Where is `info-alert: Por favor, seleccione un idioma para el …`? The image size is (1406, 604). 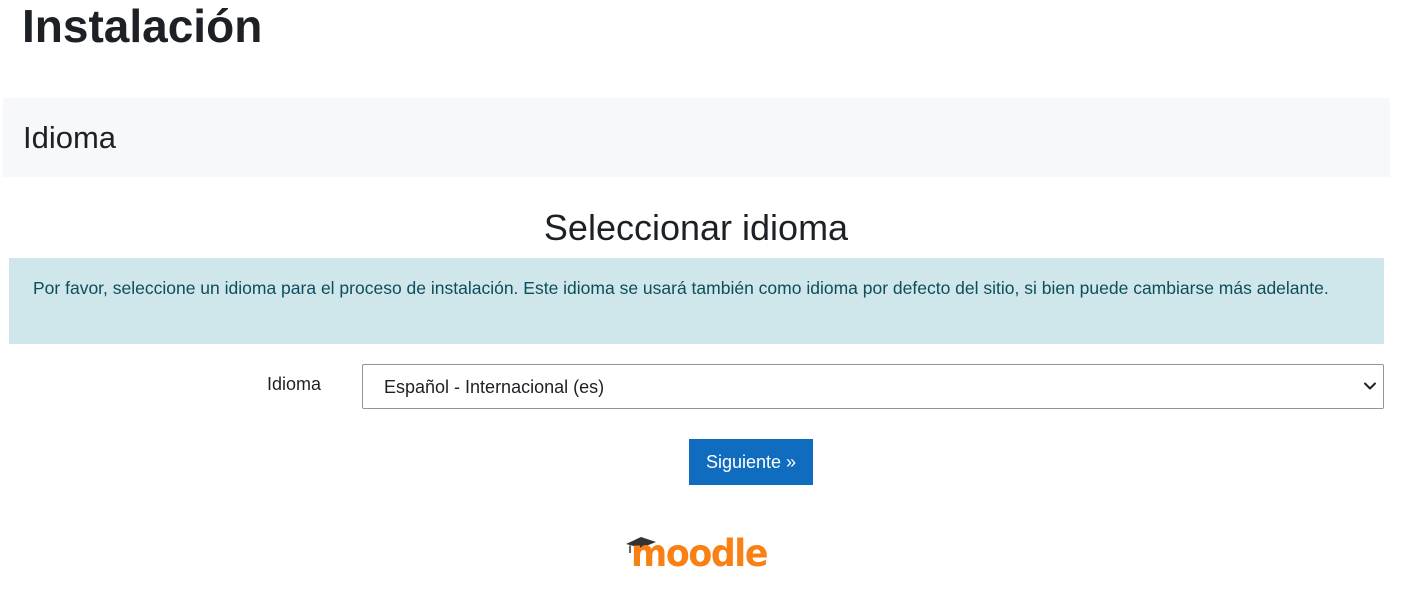
info-alert: Por favor, seleccione un idioma para el … is located at coordinates (696, 301).